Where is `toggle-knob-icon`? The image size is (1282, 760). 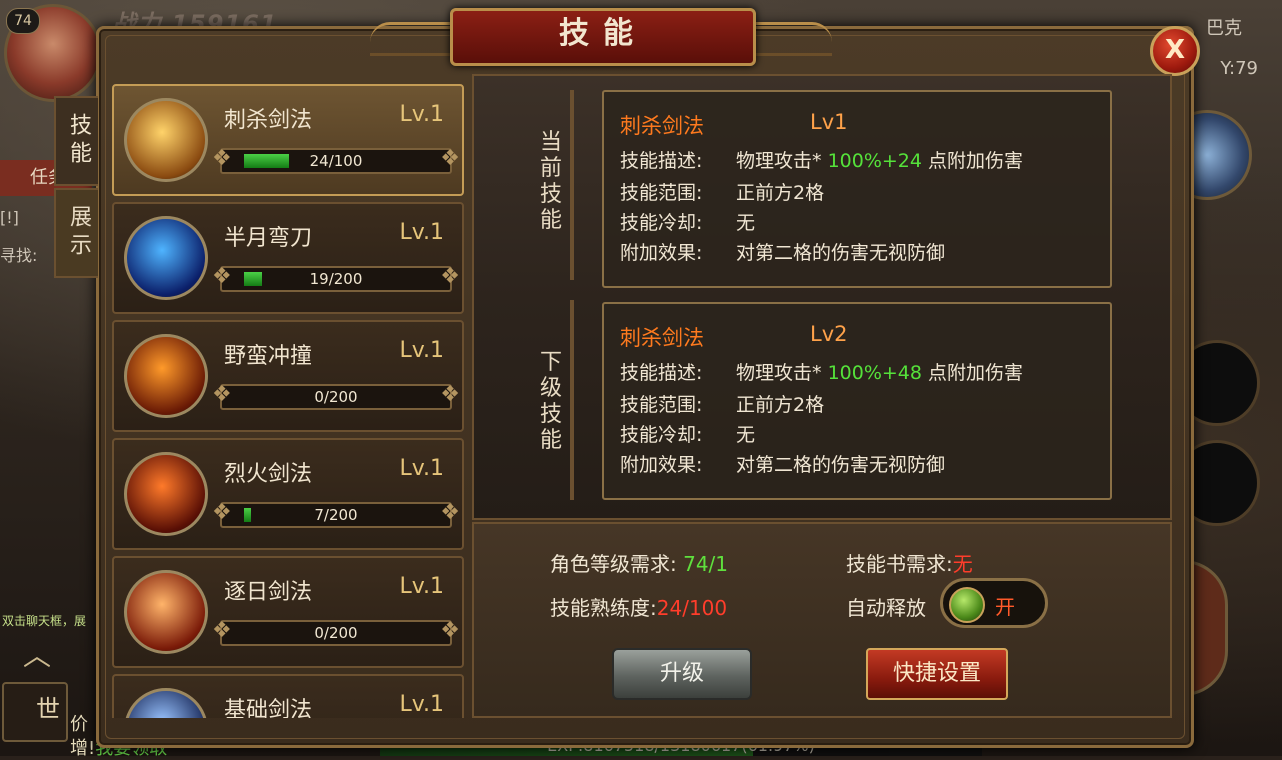 toggle-knob-icon is located at coordinates (967, 605).